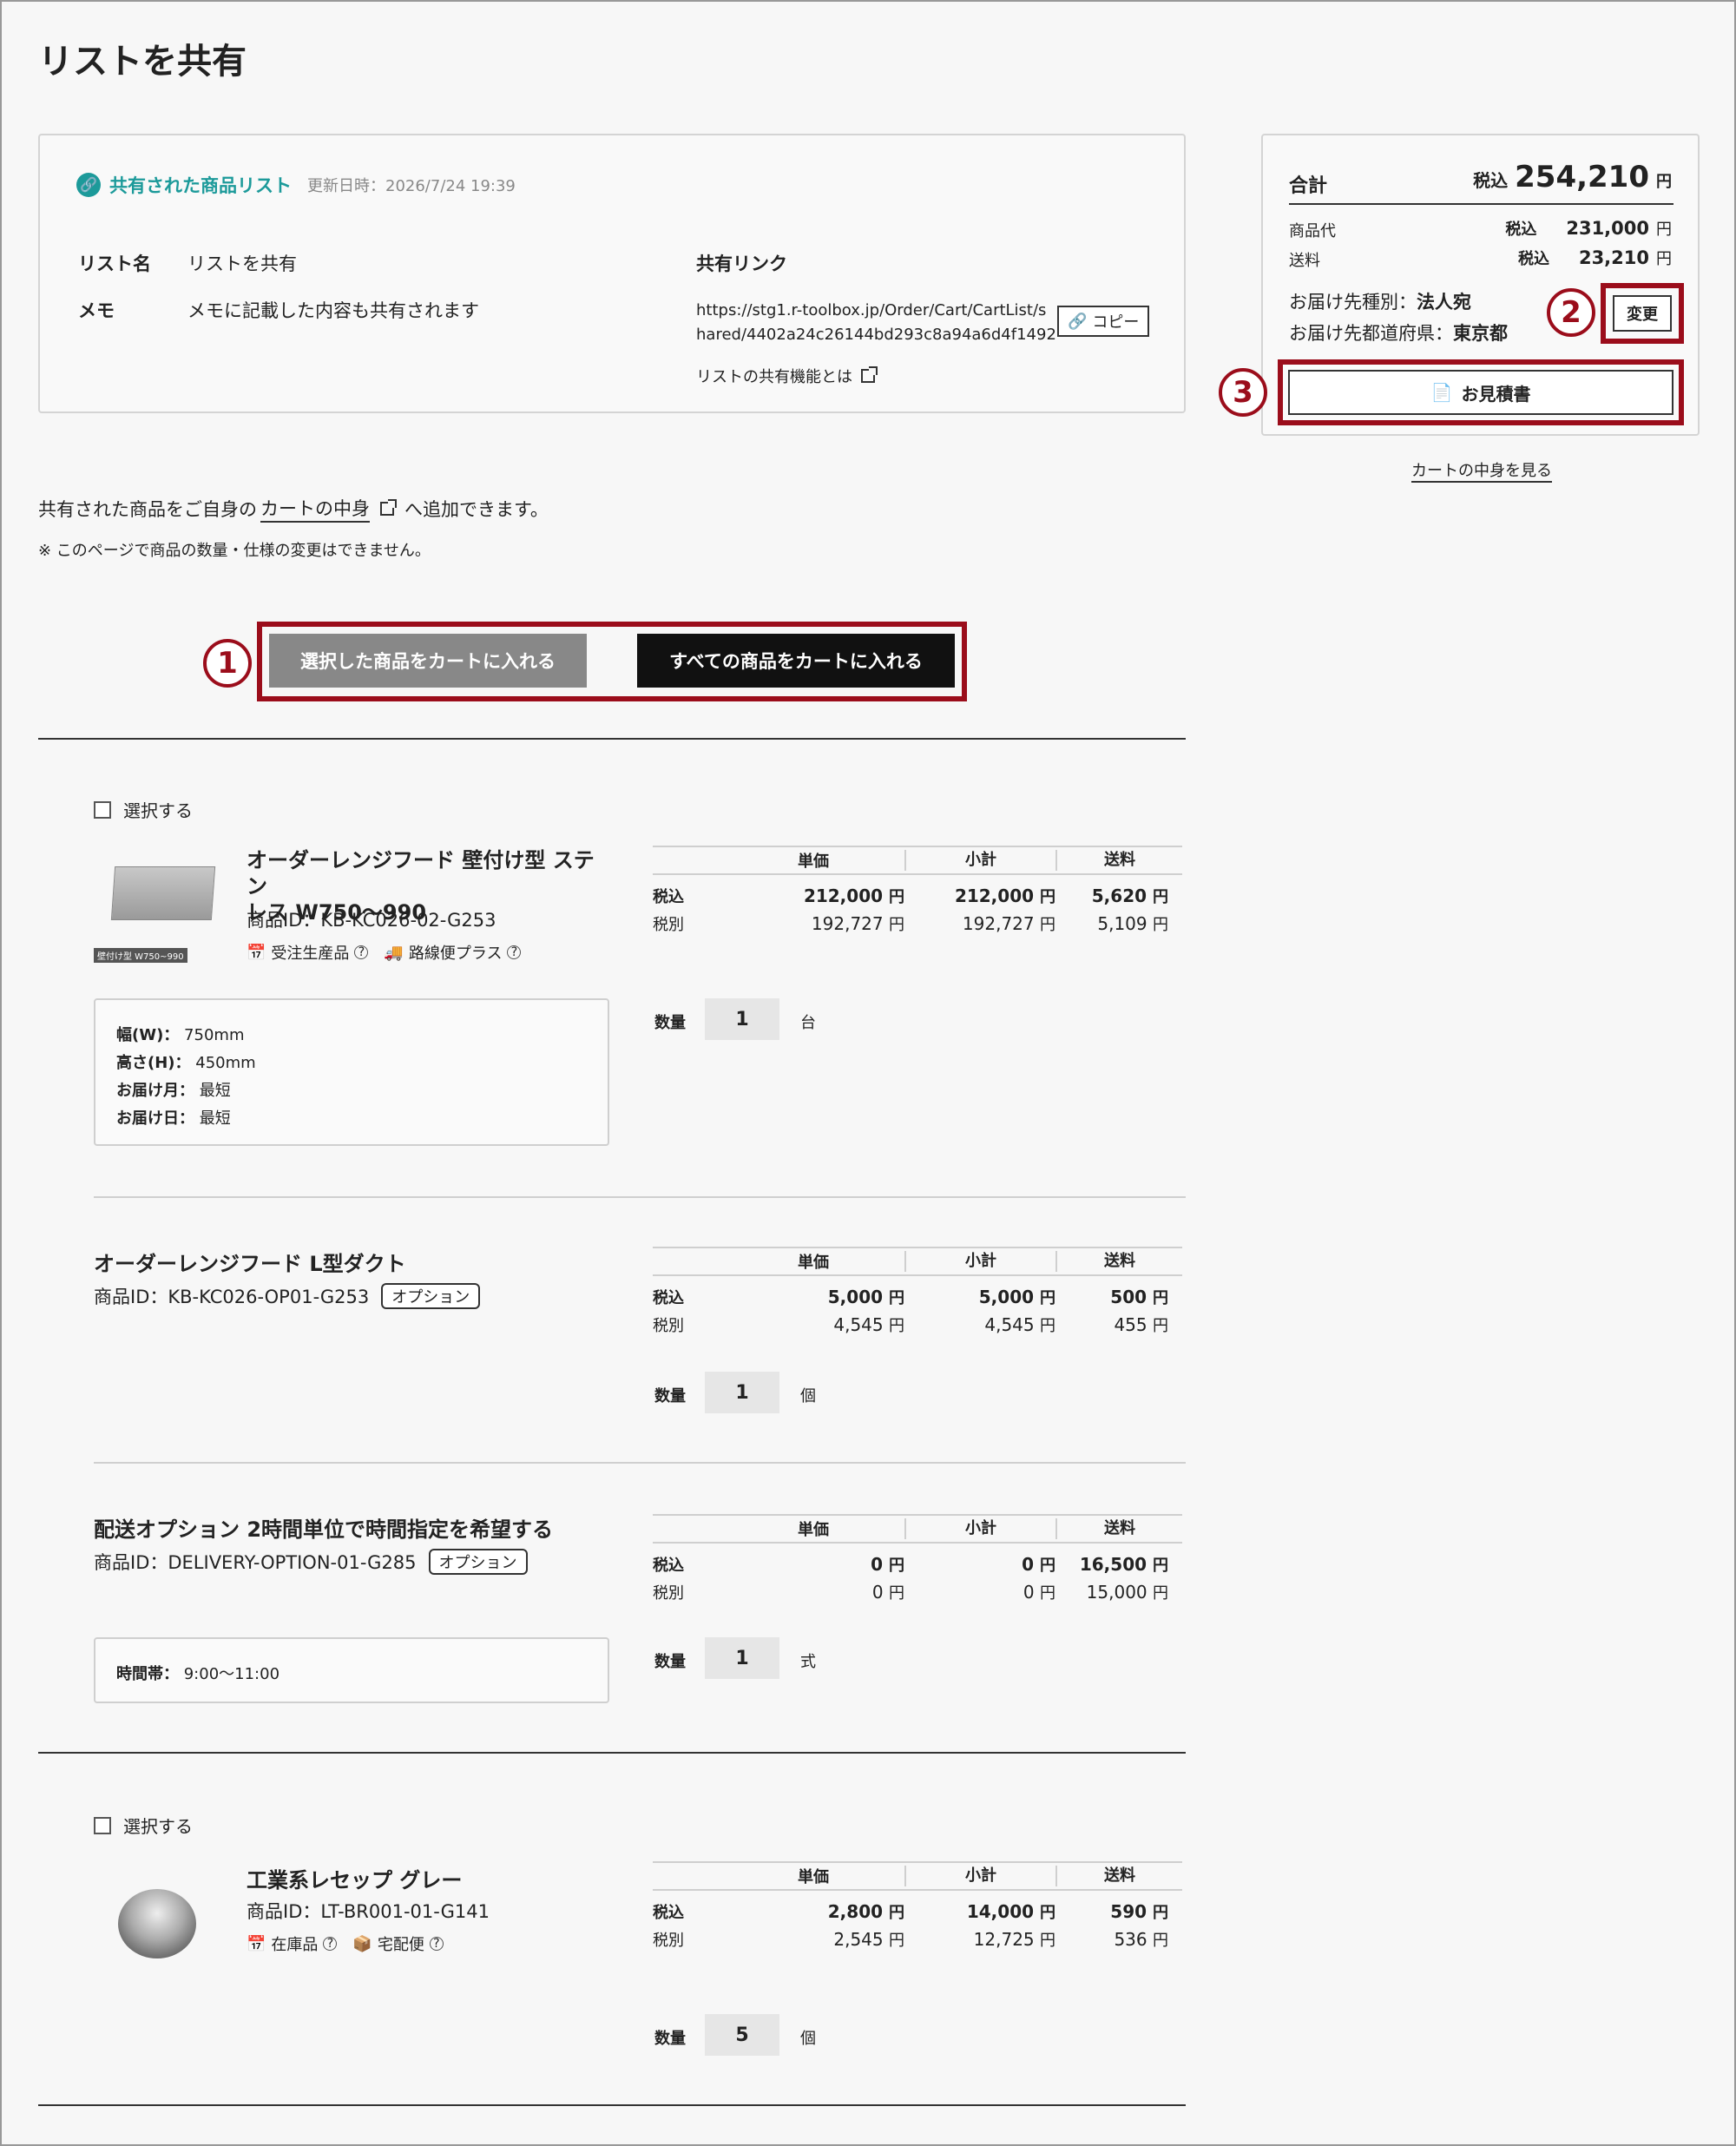  What do you see at coordinates (1119, 895) in the screenshot?
I see `shipping-tax-in: 5,620` at bounding box center [1119, 895].